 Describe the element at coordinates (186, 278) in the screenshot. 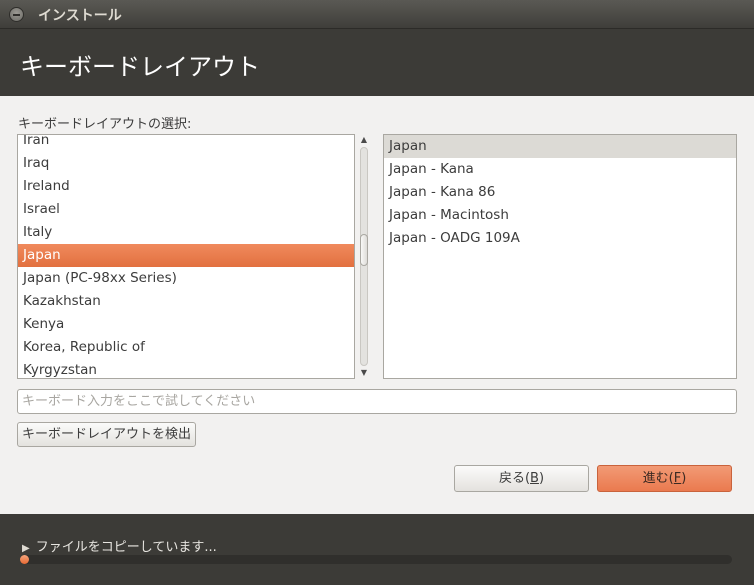

I see `layout-list-item: Japan (PC-98xx Series)` at that location.